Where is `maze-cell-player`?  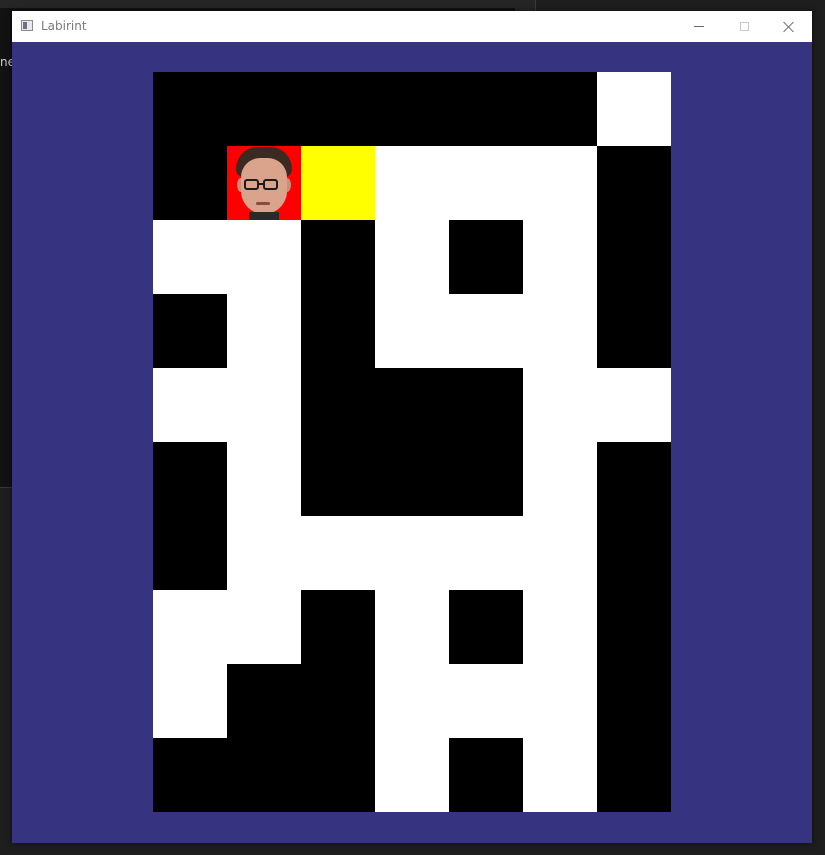
maze-cell-player is located at coordinates (264, 183).